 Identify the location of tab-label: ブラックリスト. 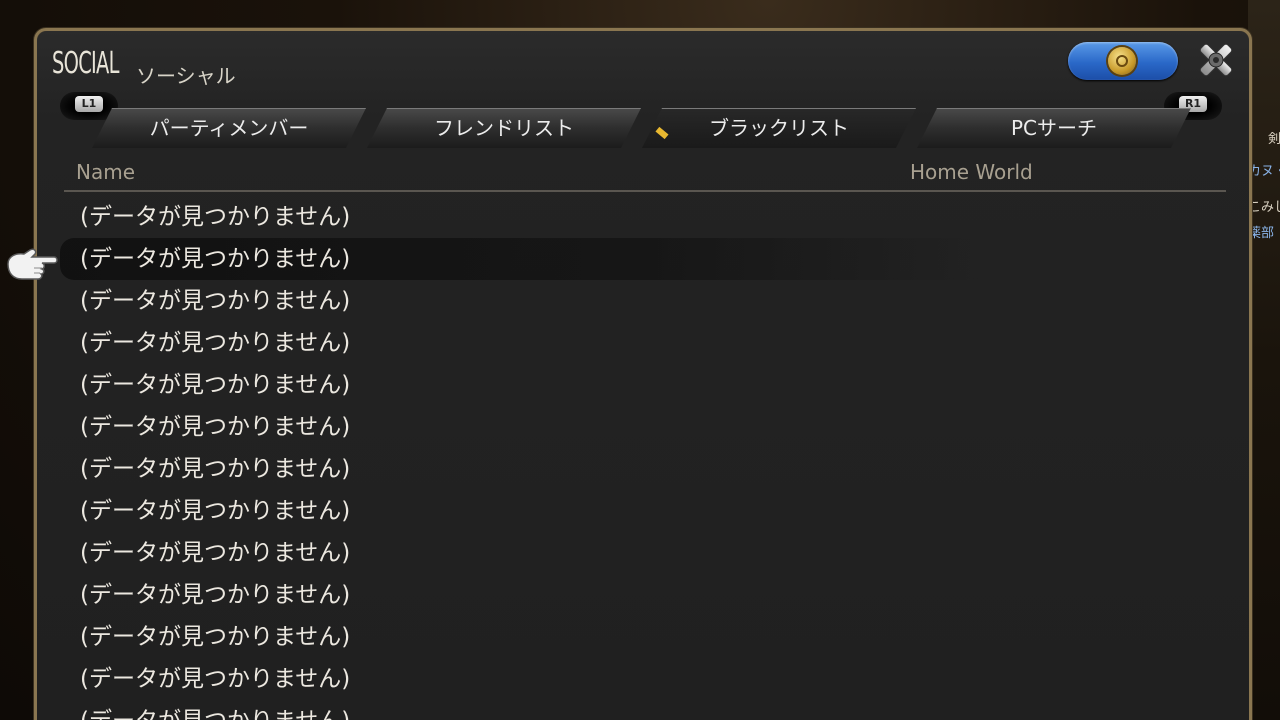
(779, 128).